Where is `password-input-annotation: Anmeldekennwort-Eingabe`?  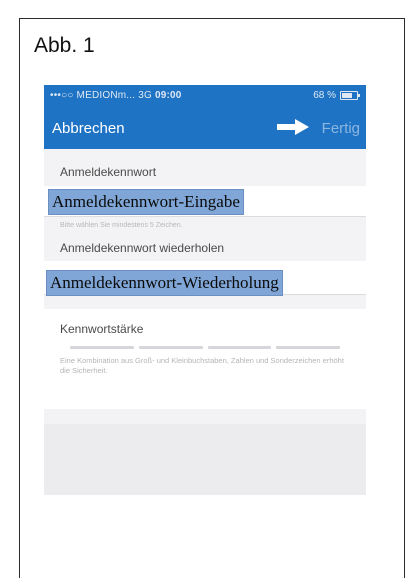
password-input-annotation: Anmeldekennwort-Eingabe is located at coordinates (146, 202).